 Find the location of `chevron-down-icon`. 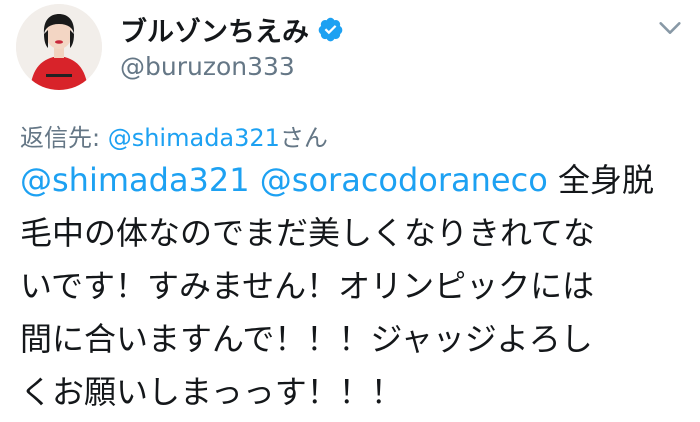

chevron-down-icon is located at coordinates (670, 28).